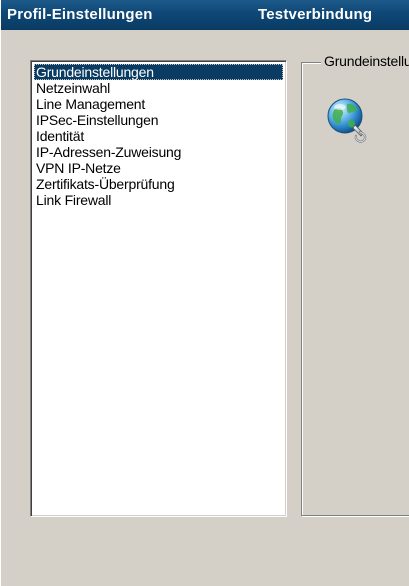 The image size is (409, 586). I want to click on globe-network-icon, so click(347, 120).